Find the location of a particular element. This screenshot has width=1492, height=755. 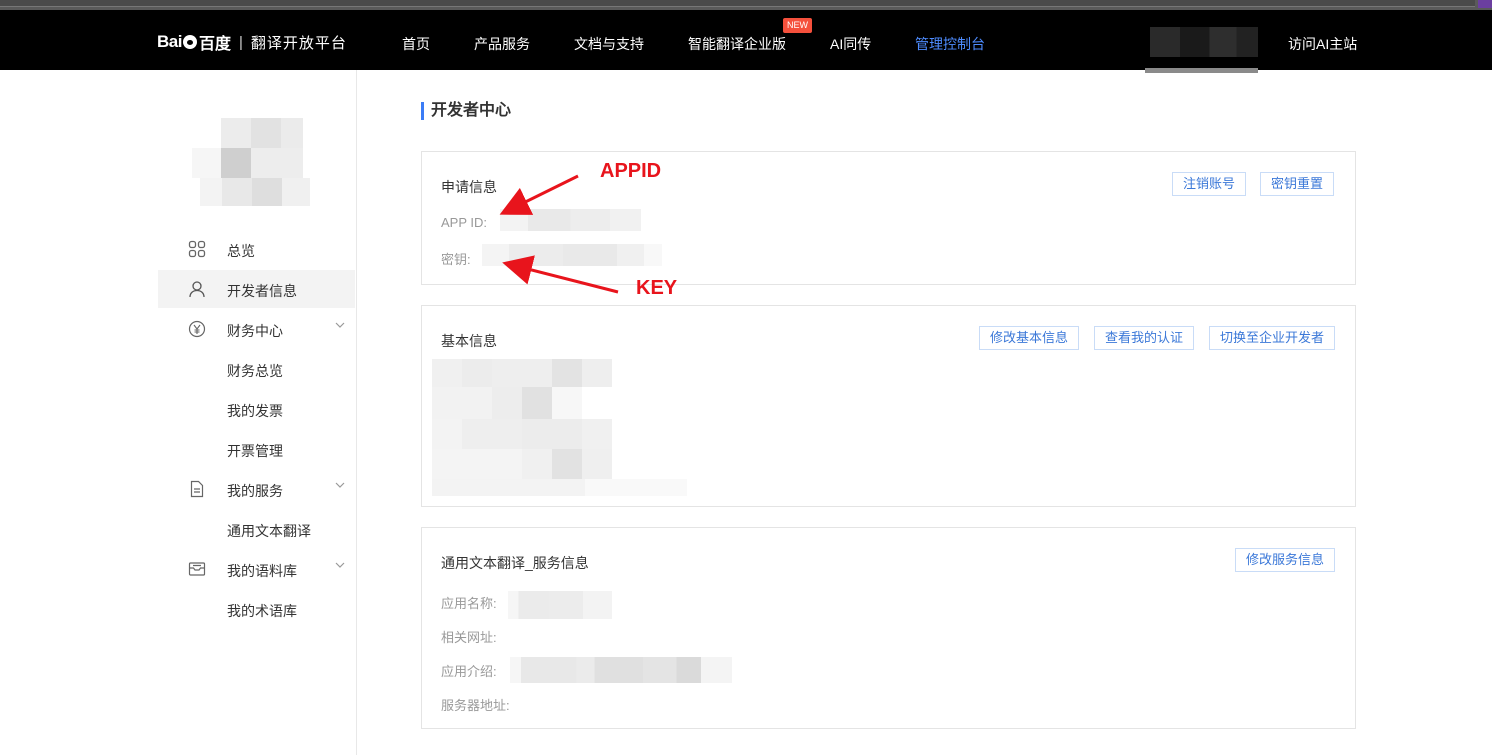

appid-arrow is located at coordinates (539, 194).